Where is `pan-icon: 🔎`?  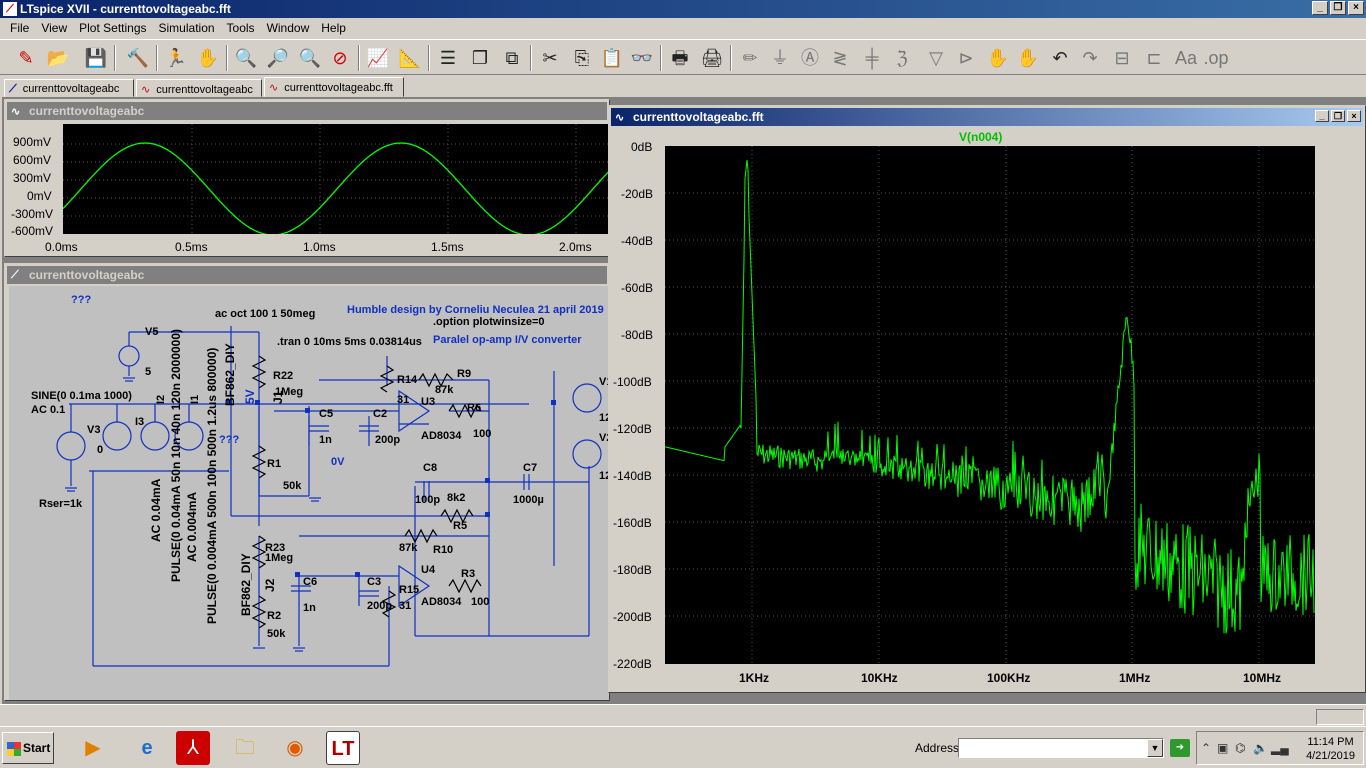 pan-icon: 🔎 is located at coordinates (278, 58).